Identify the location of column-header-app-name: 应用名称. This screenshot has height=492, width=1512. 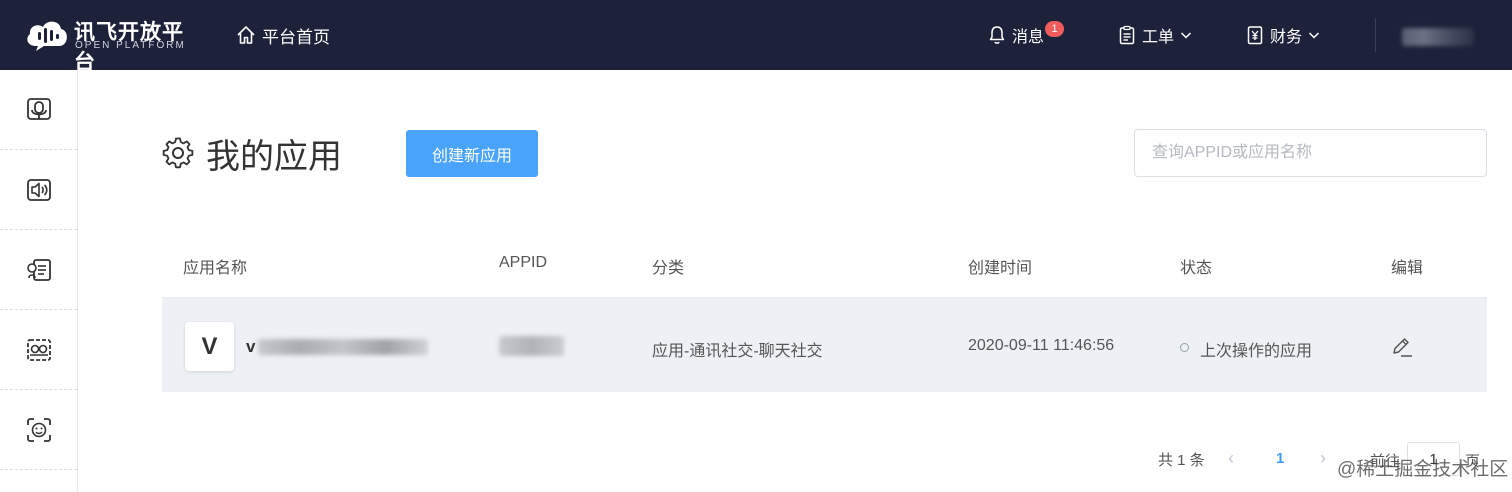
(215, 268).